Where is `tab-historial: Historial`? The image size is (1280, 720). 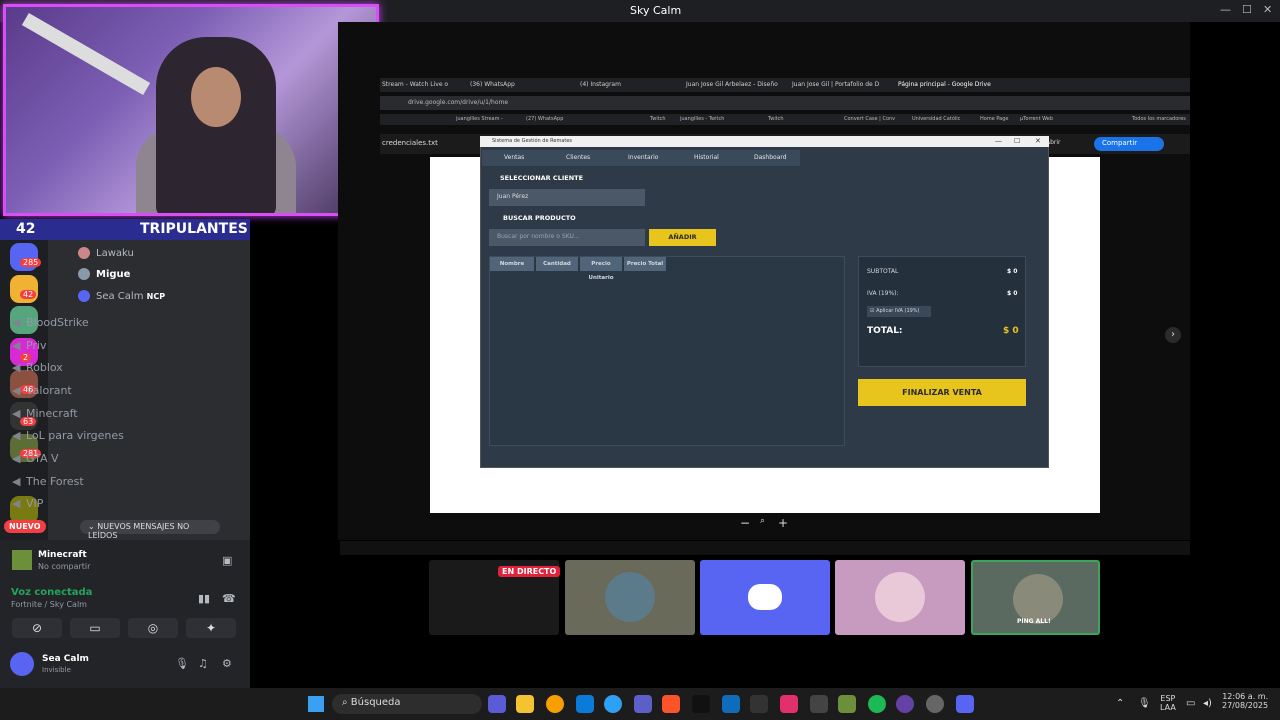
tab-historial: Historial is located at coordinates (706, 157).